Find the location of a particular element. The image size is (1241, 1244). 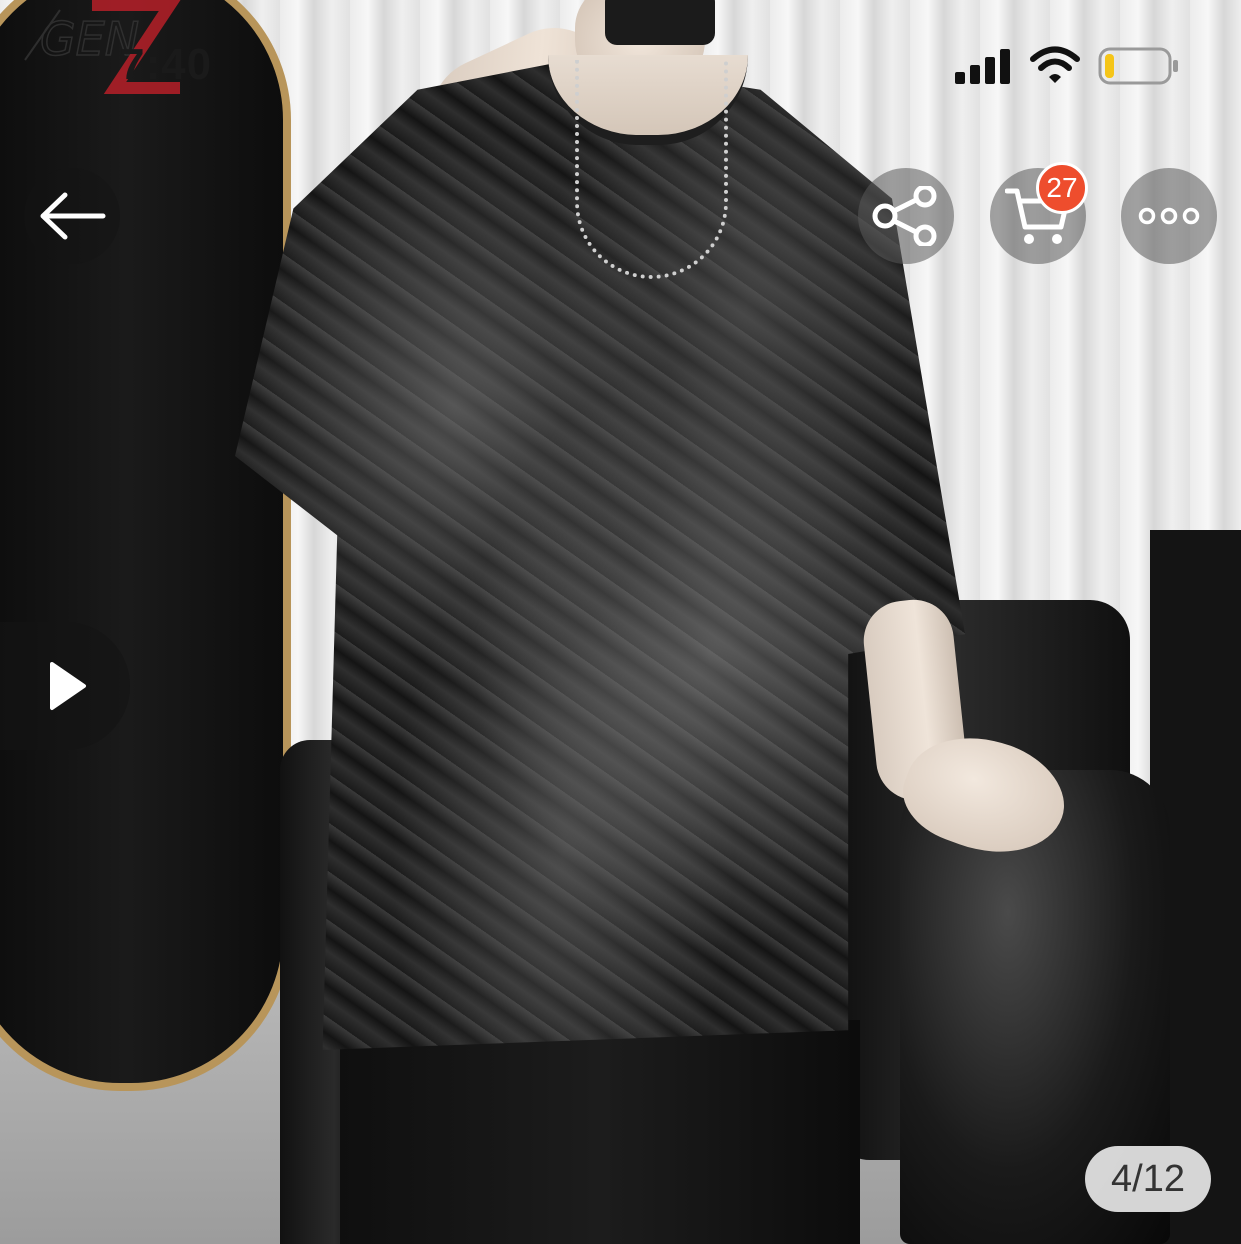

back-button is located at coordinates (72, 216).